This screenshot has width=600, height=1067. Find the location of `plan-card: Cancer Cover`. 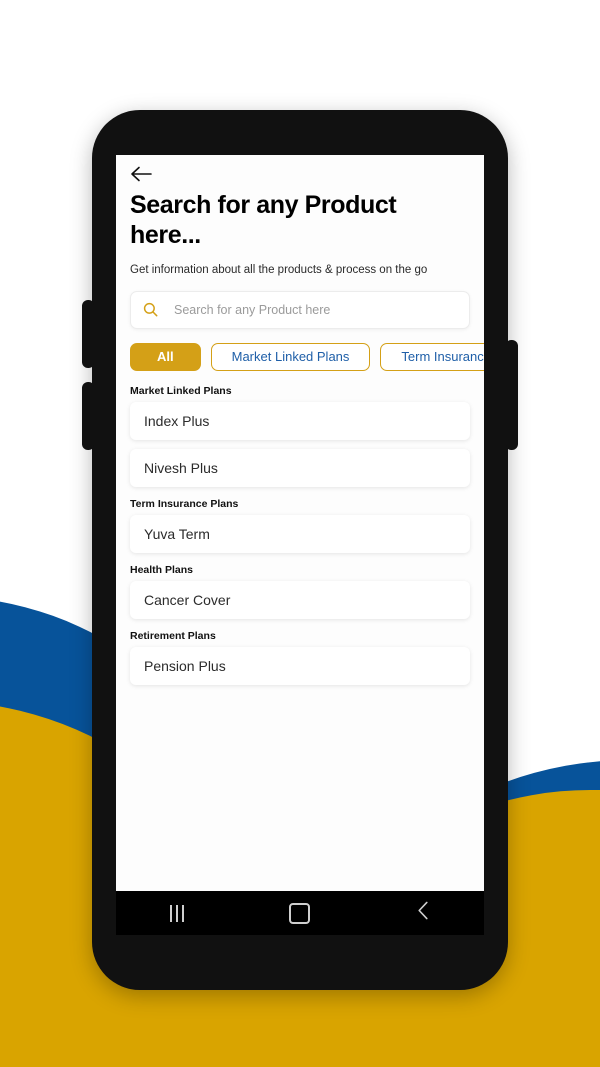

plan-card: Cancer Cover is located at coordinates (300, 599).